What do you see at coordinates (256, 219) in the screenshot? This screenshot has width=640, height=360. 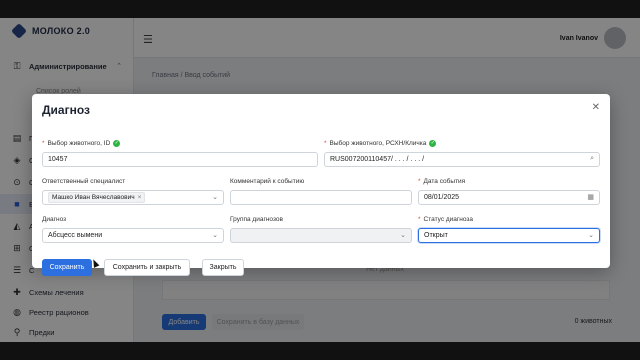 I see `diagnosis-group-label: Группа диагнозов` at bounding box center [256, 219].